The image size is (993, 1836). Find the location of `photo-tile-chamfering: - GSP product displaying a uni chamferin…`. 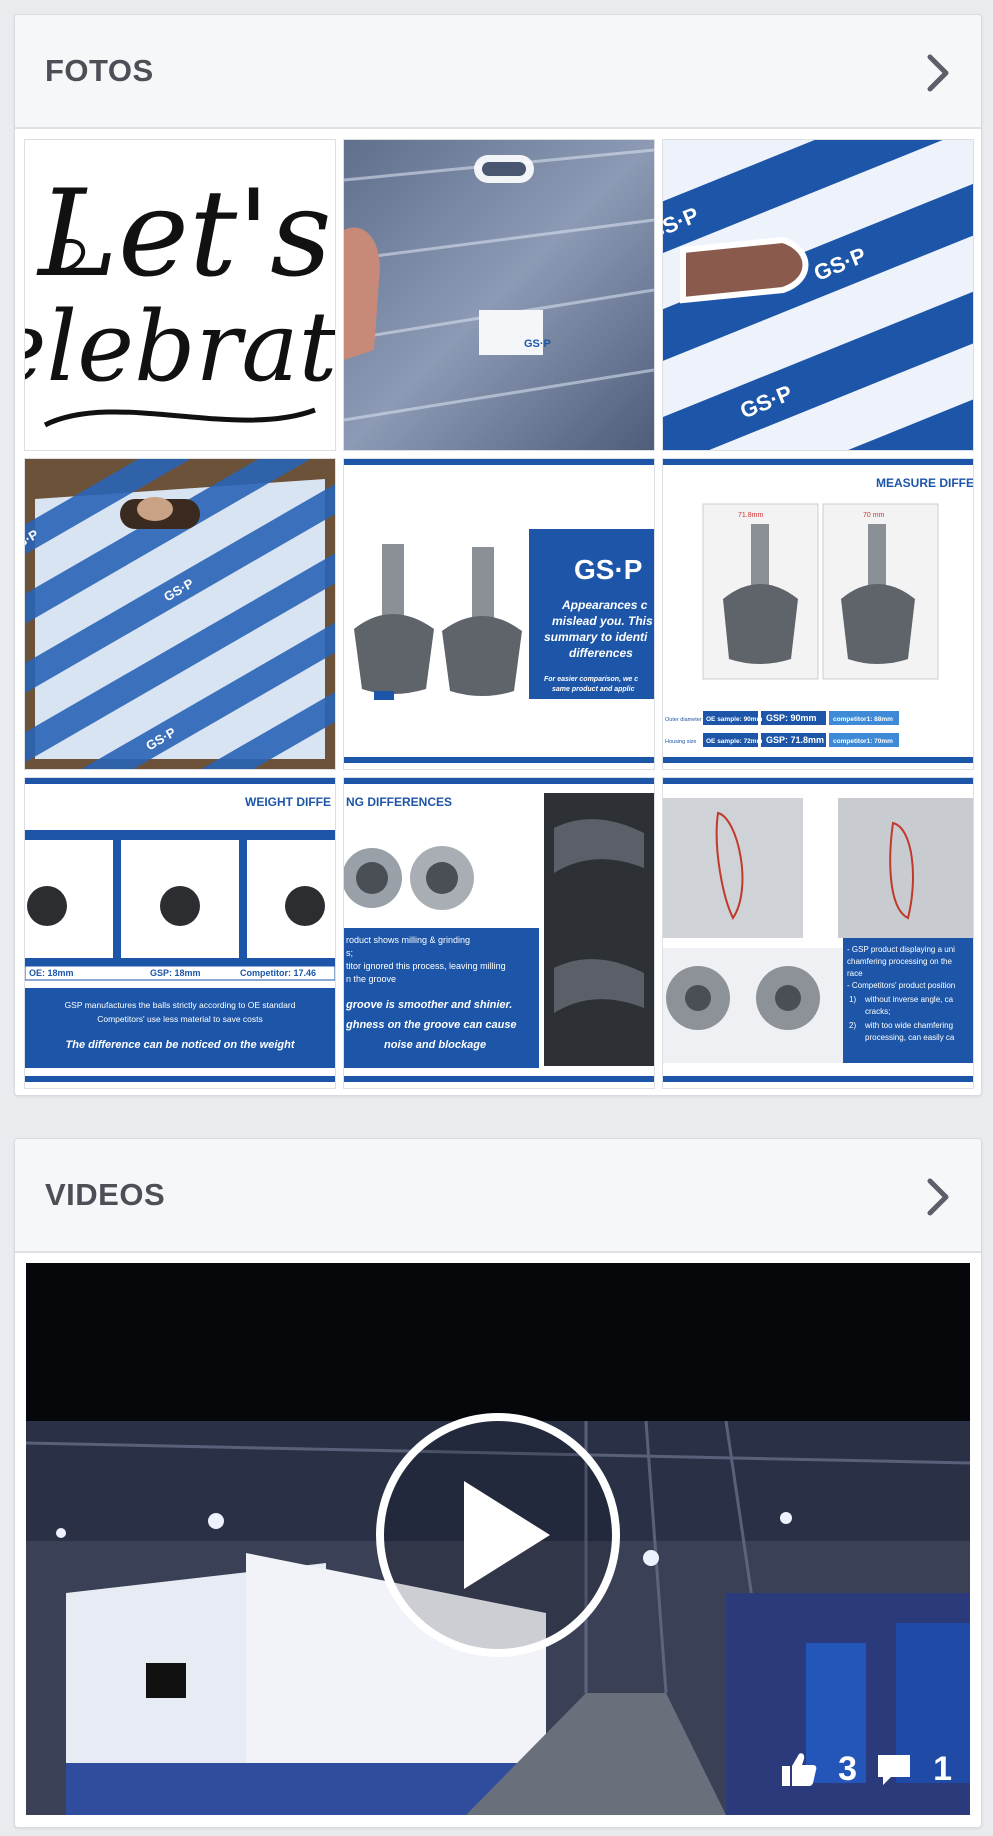

photo-tile-chamfering: - GSP product displaying a uni chamferin… is located at coordinates (818, 933).